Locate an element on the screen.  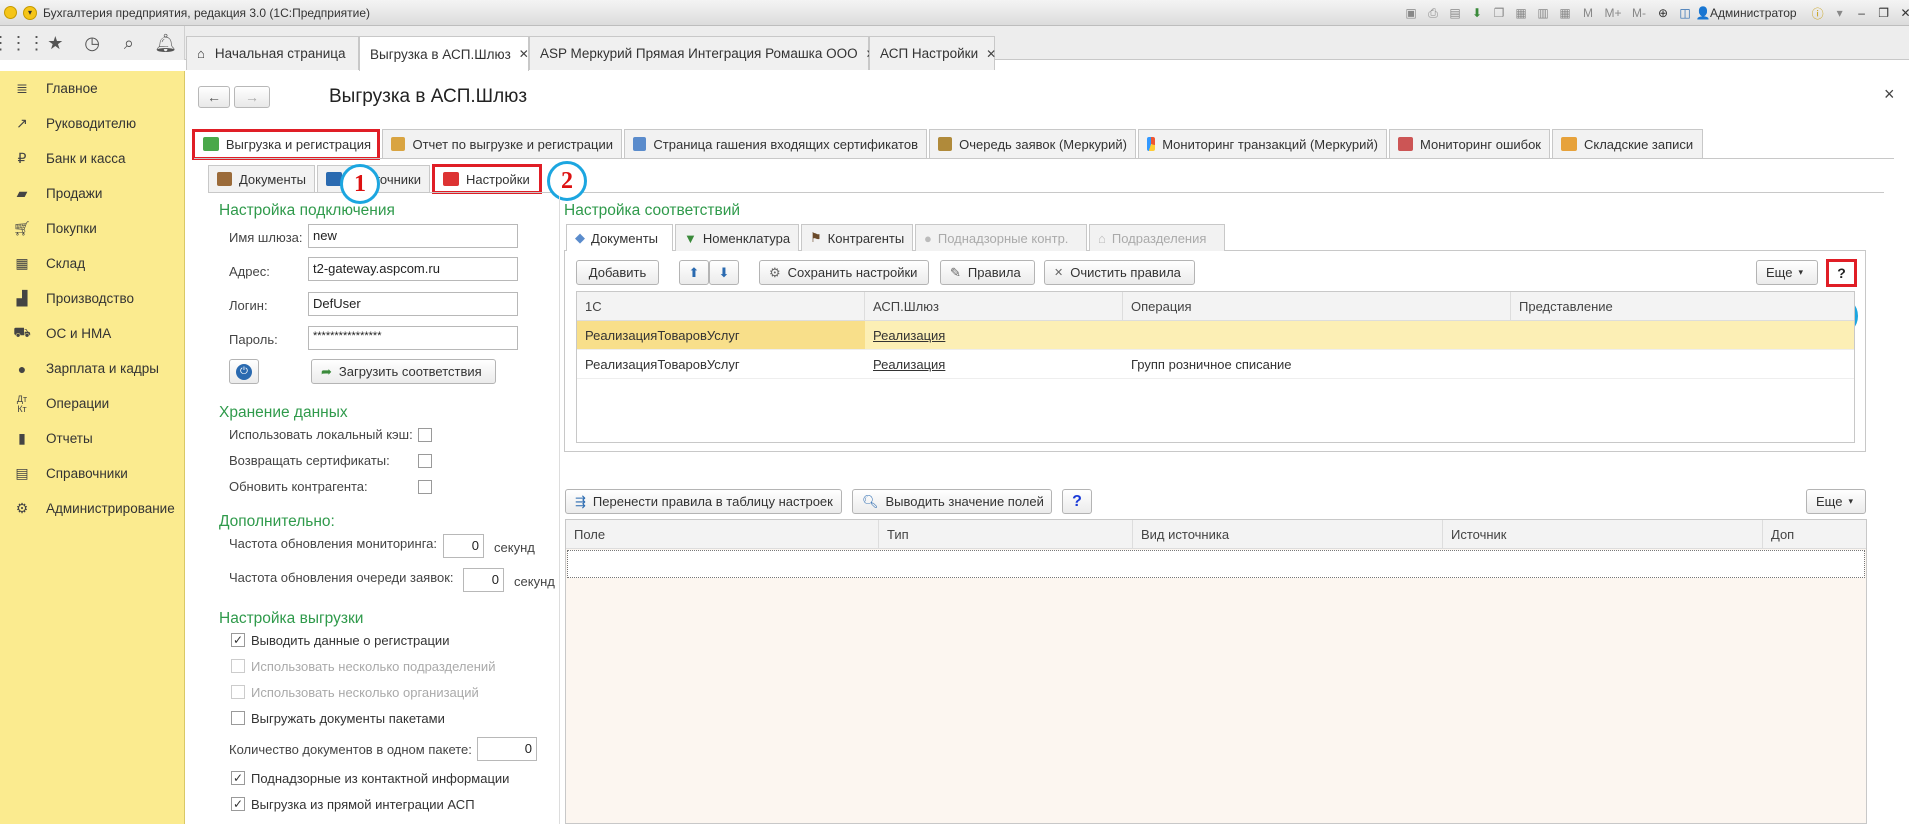
multiple-departments-checkbox is located at coordinates (238, 666).